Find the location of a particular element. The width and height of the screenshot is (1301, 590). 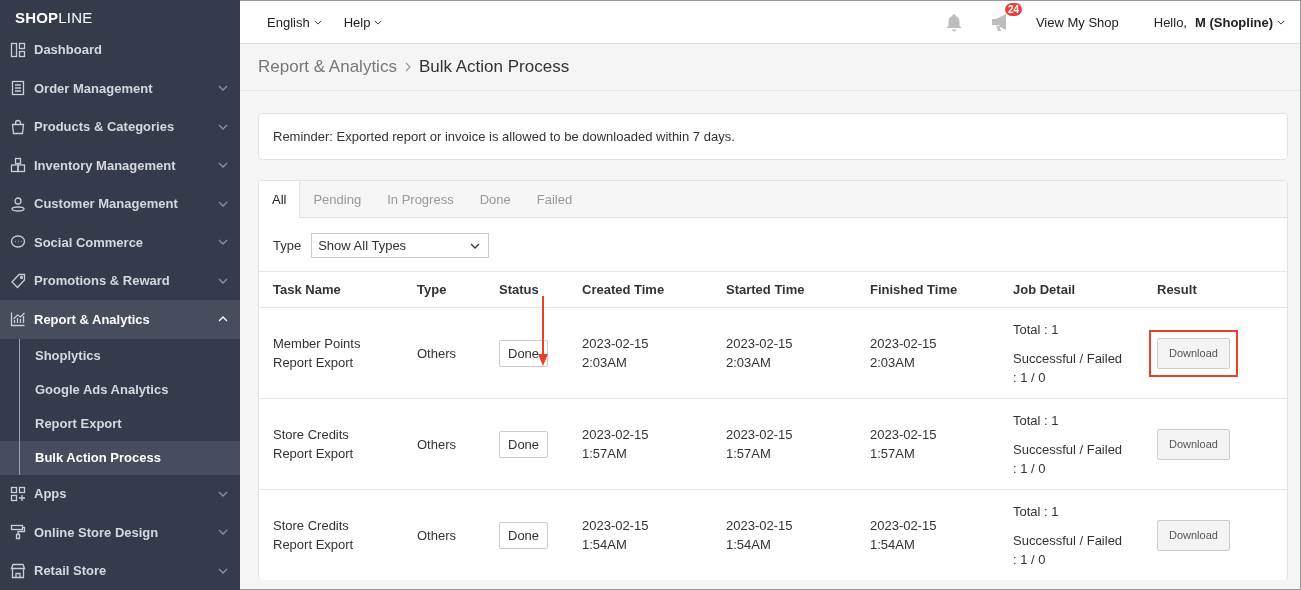

sidebar-item: Inventory Management is located at coordinates (120, 165).